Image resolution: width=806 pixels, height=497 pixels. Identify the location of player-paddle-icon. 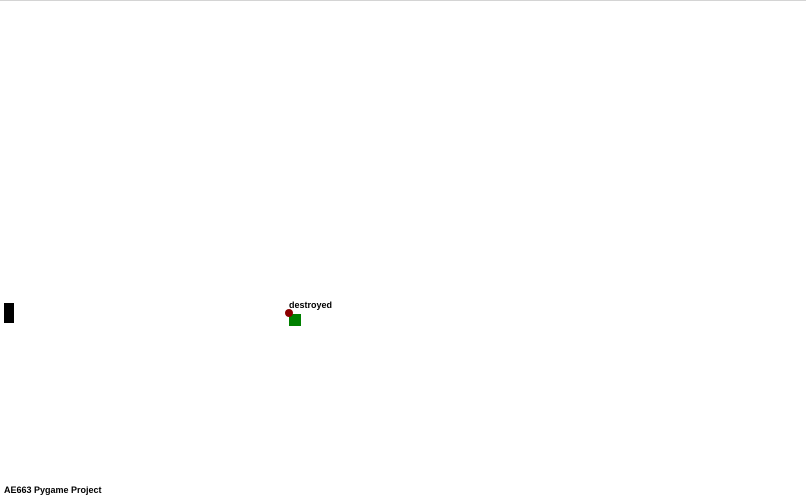
(9, 313).